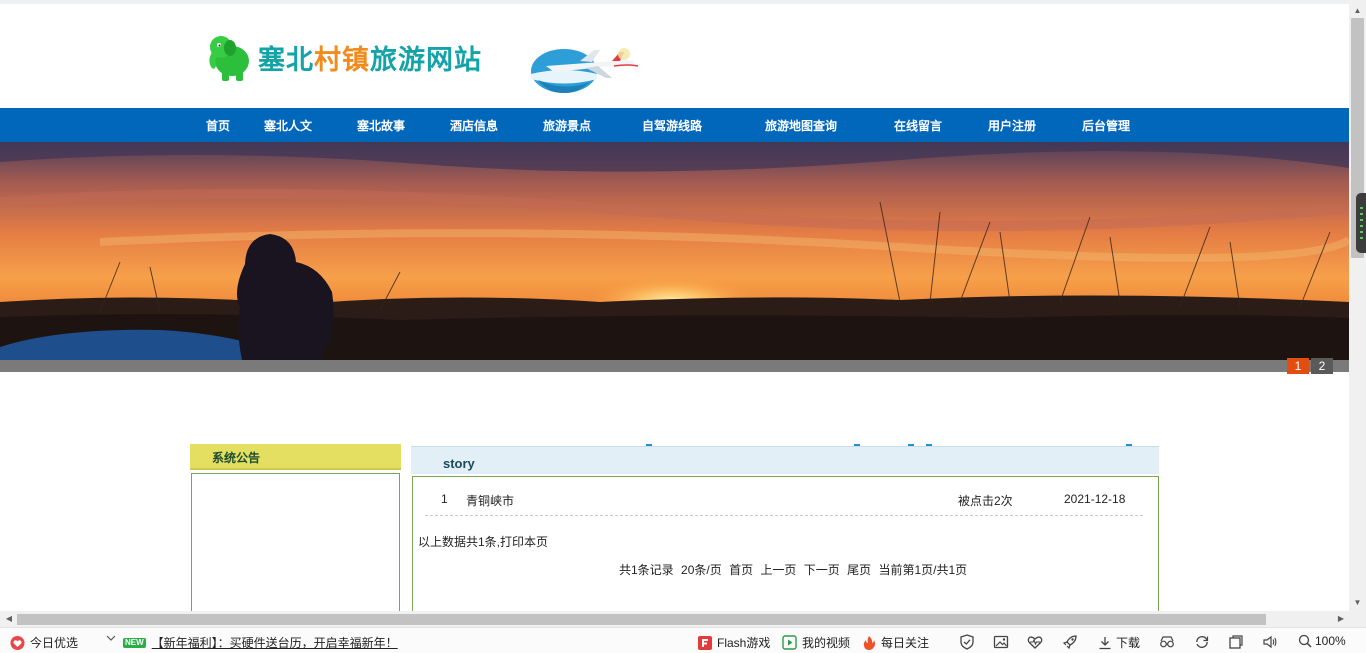 The image size is (1366, 653). Describe the element at coordinates (744, 643) in the screenshot. I see `flash-games-label: Flash游戏` at that location.